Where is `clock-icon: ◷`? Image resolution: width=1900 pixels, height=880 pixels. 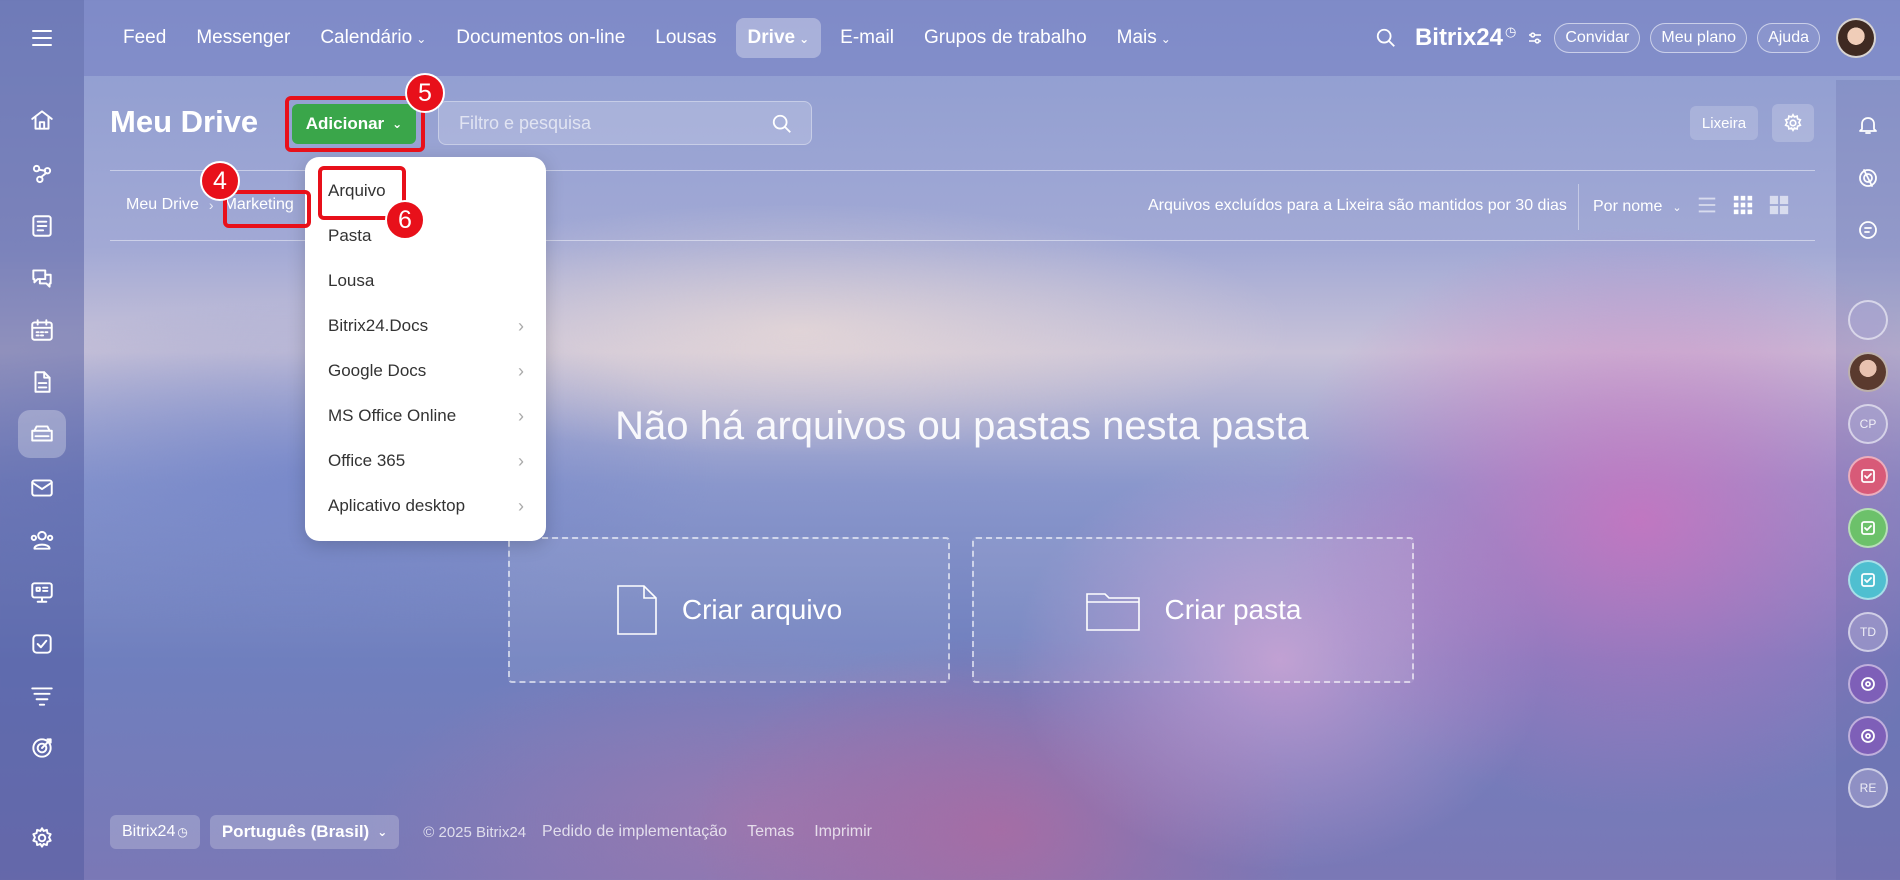
clock-icon: ◷ is located at coordinates (1510, 31).